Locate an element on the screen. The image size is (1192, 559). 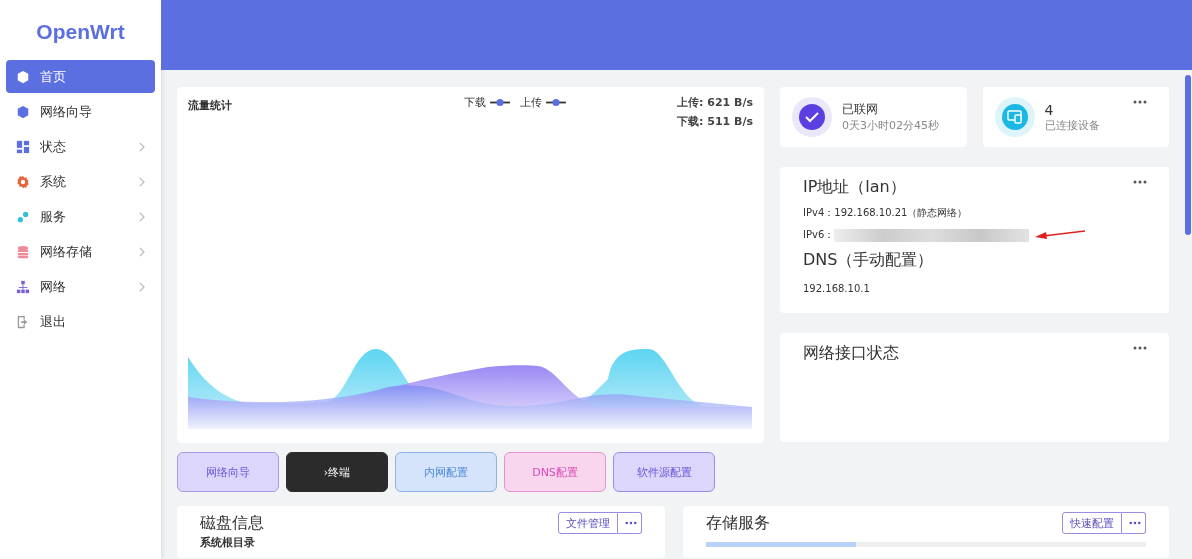
legend-toggle: 下载 is located at coordinates (486, 102).